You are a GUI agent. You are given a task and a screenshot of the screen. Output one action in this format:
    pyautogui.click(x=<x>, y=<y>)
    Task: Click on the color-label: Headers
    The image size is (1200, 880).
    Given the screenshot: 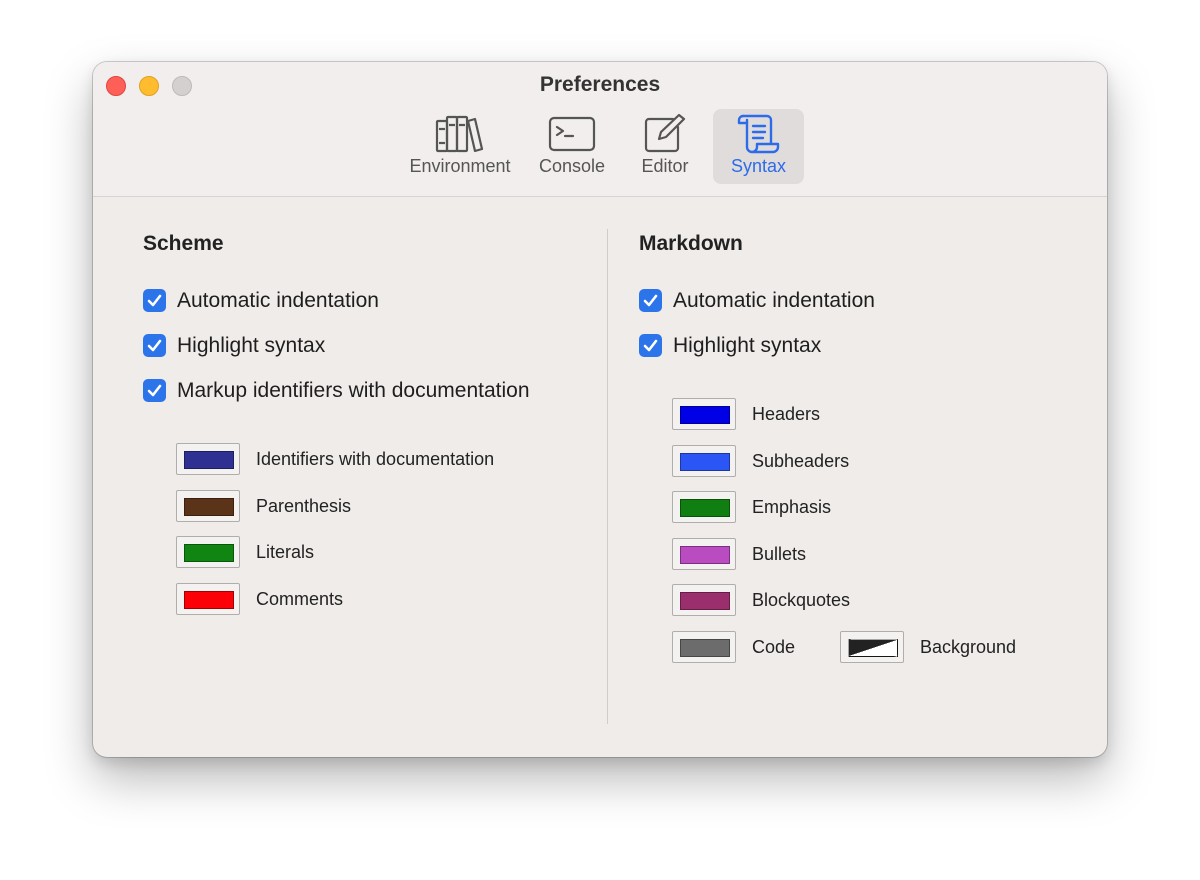 What is the action you would take?
    pyautogui.click(x=786, y=414)
    